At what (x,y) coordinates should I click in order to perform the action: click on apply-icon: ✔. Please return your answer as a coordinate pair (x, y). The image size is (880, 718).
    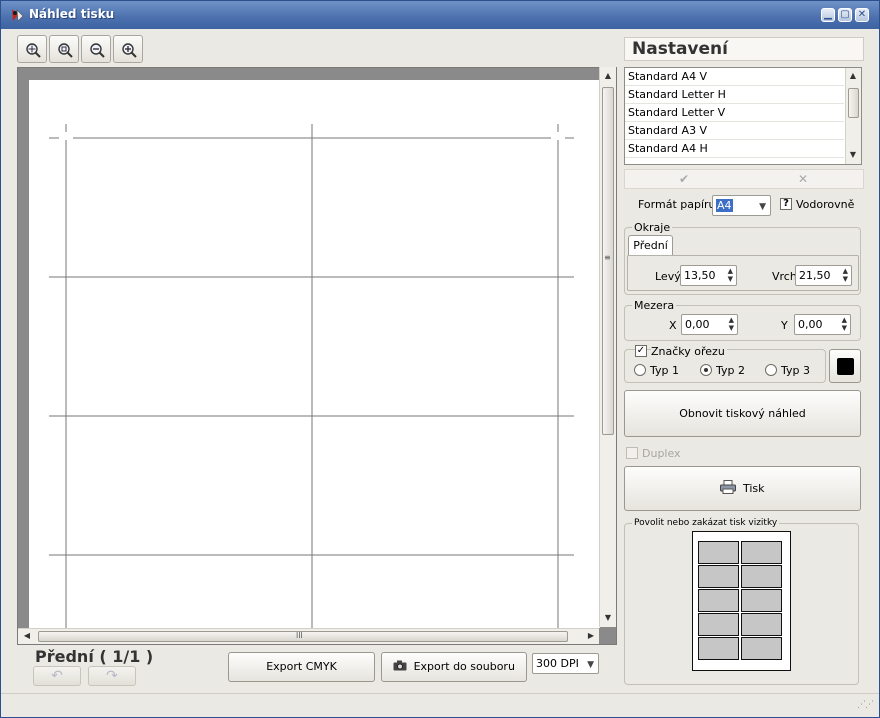
    Looking at the image, I should click on (684, 179).